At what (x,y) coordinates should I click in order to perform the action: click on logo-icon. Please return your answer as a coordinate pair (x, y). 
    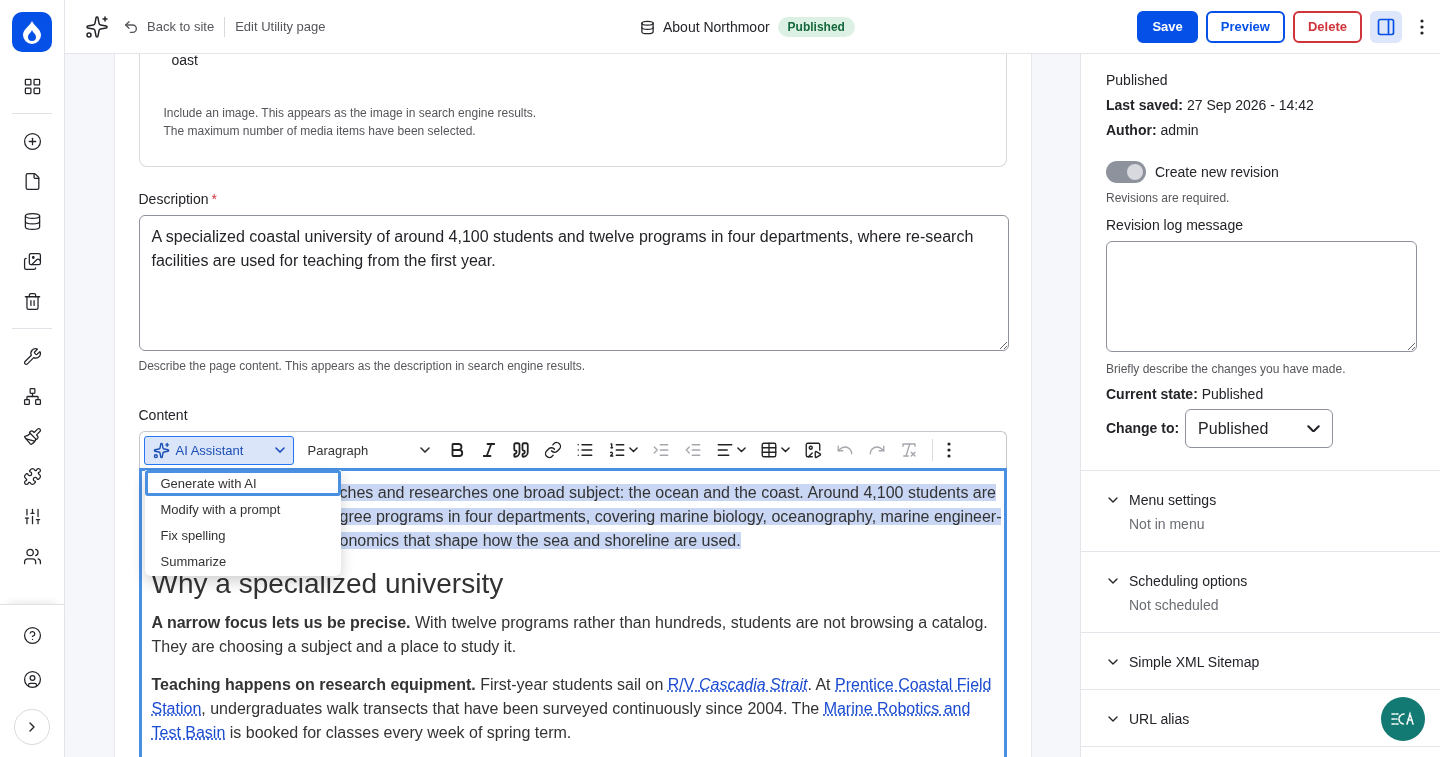
    Looking at the image, I should click on (32, 32).